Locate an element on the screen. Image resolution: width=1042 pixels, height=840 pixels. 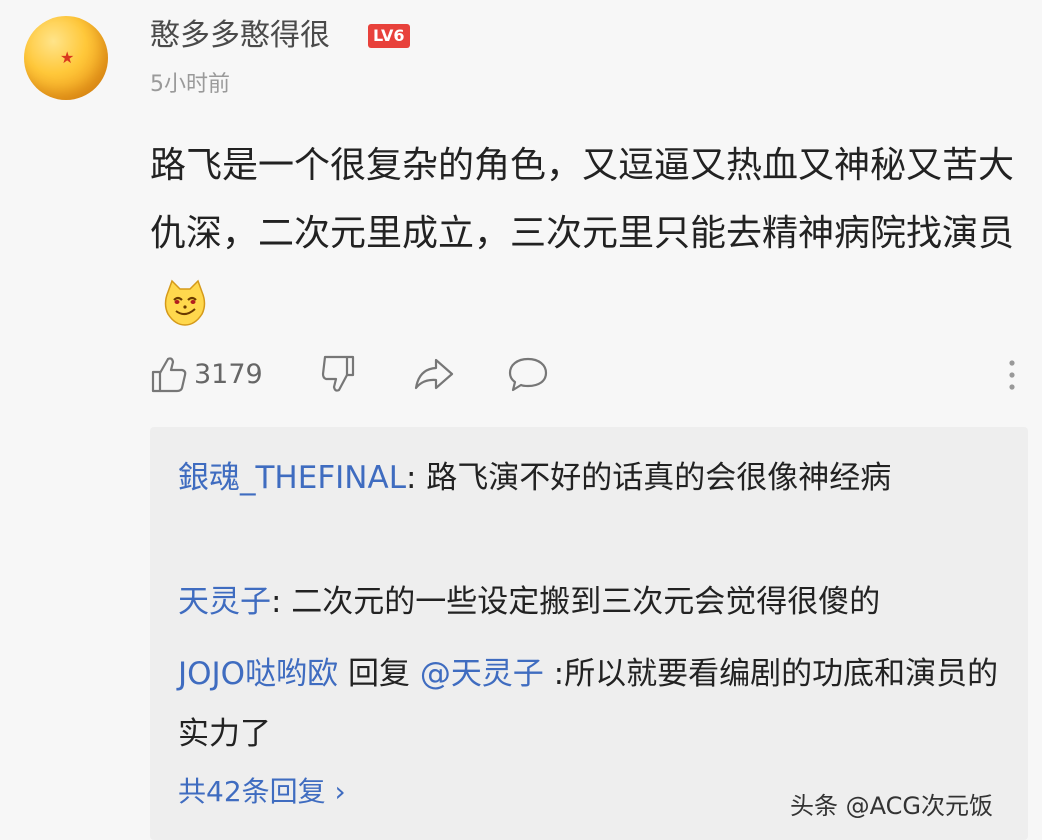
more-replies-link: 共42条回复 › is located at coordinates (262, 792).